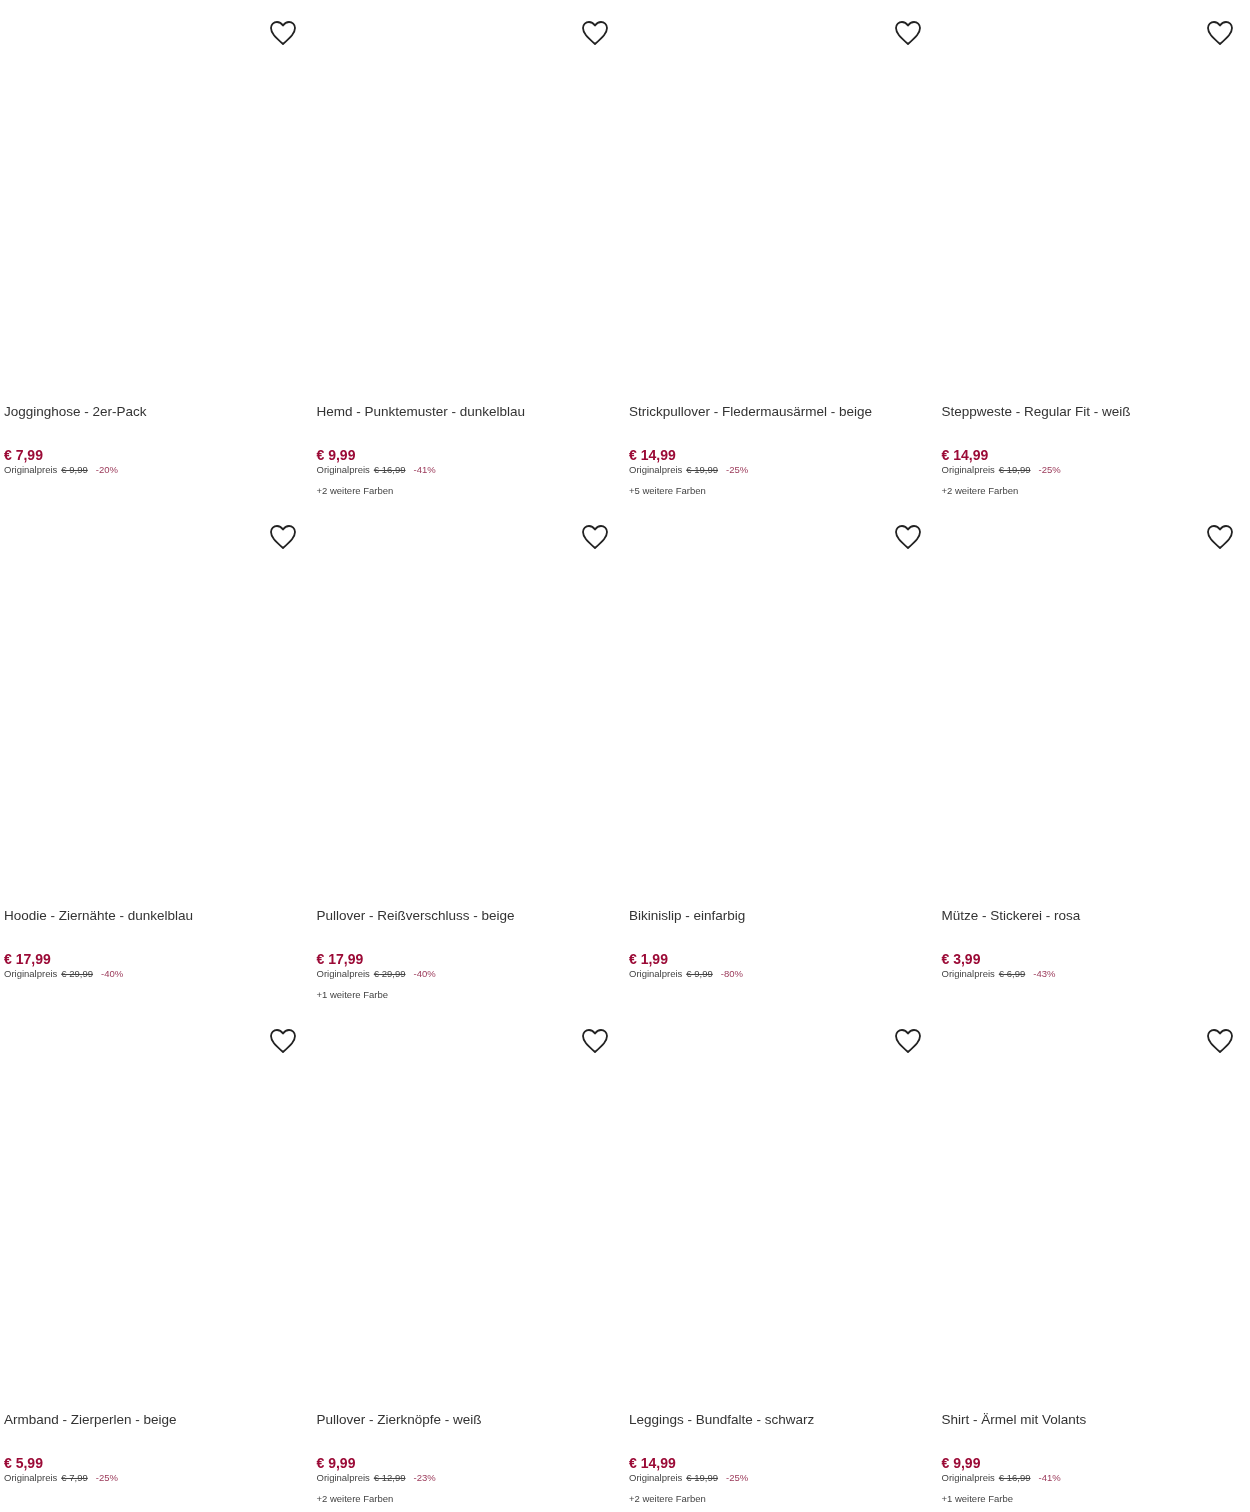  What do you see at coordinates (1036, 412) in the screenshot?
I see `product-title: Steppweste - Regular Fit - weiß` at bounding box center [1036, 412].